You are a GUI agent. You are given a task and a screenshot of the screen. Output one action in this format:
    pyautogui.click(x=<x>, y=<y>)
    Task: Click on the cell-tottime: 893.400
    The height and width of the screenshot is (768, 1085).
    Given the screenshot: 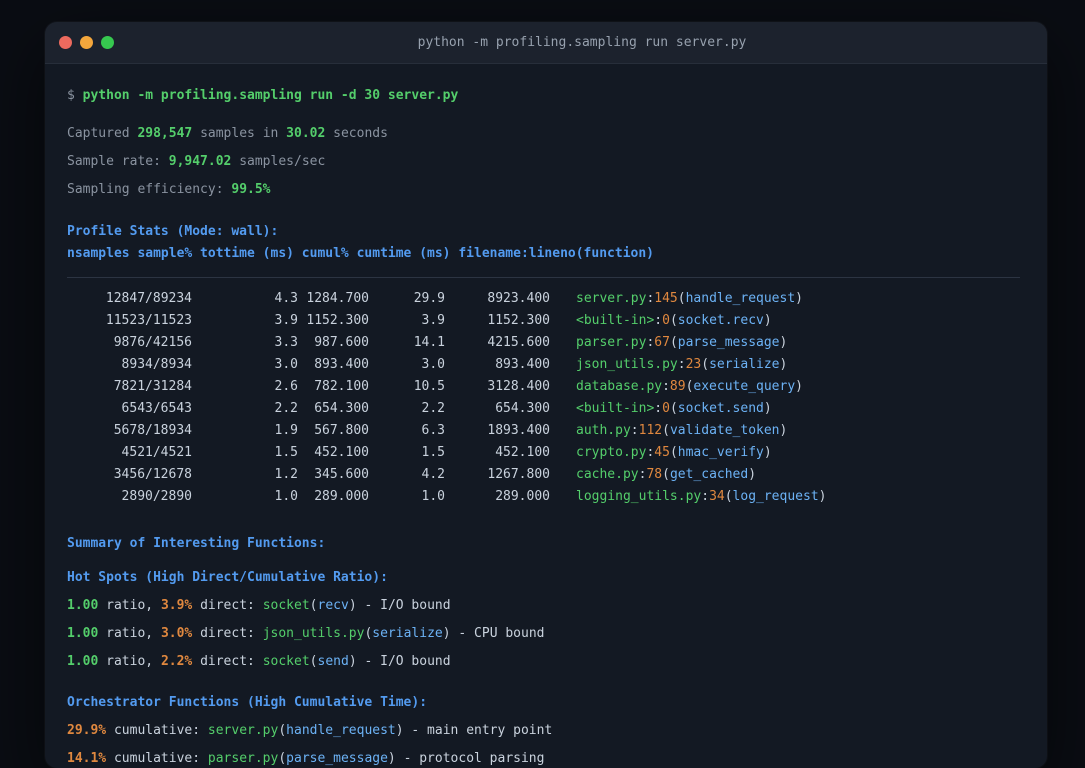 What is the action you would take?
    pyautogui.click(x=341, y=364)
    